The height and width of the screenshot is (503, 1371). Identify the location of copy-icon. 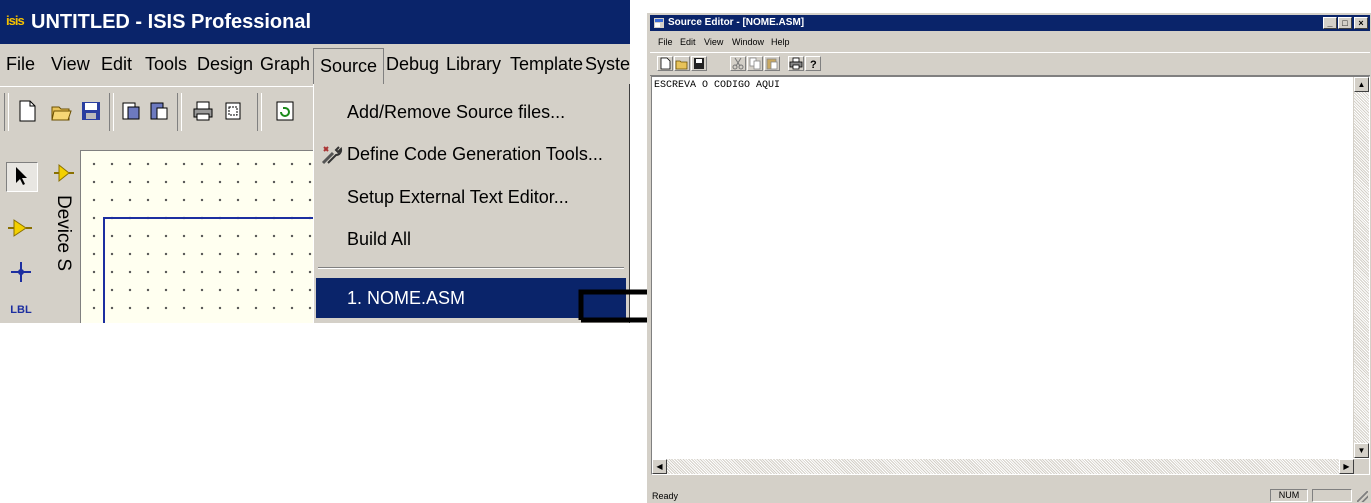
(755, 63).